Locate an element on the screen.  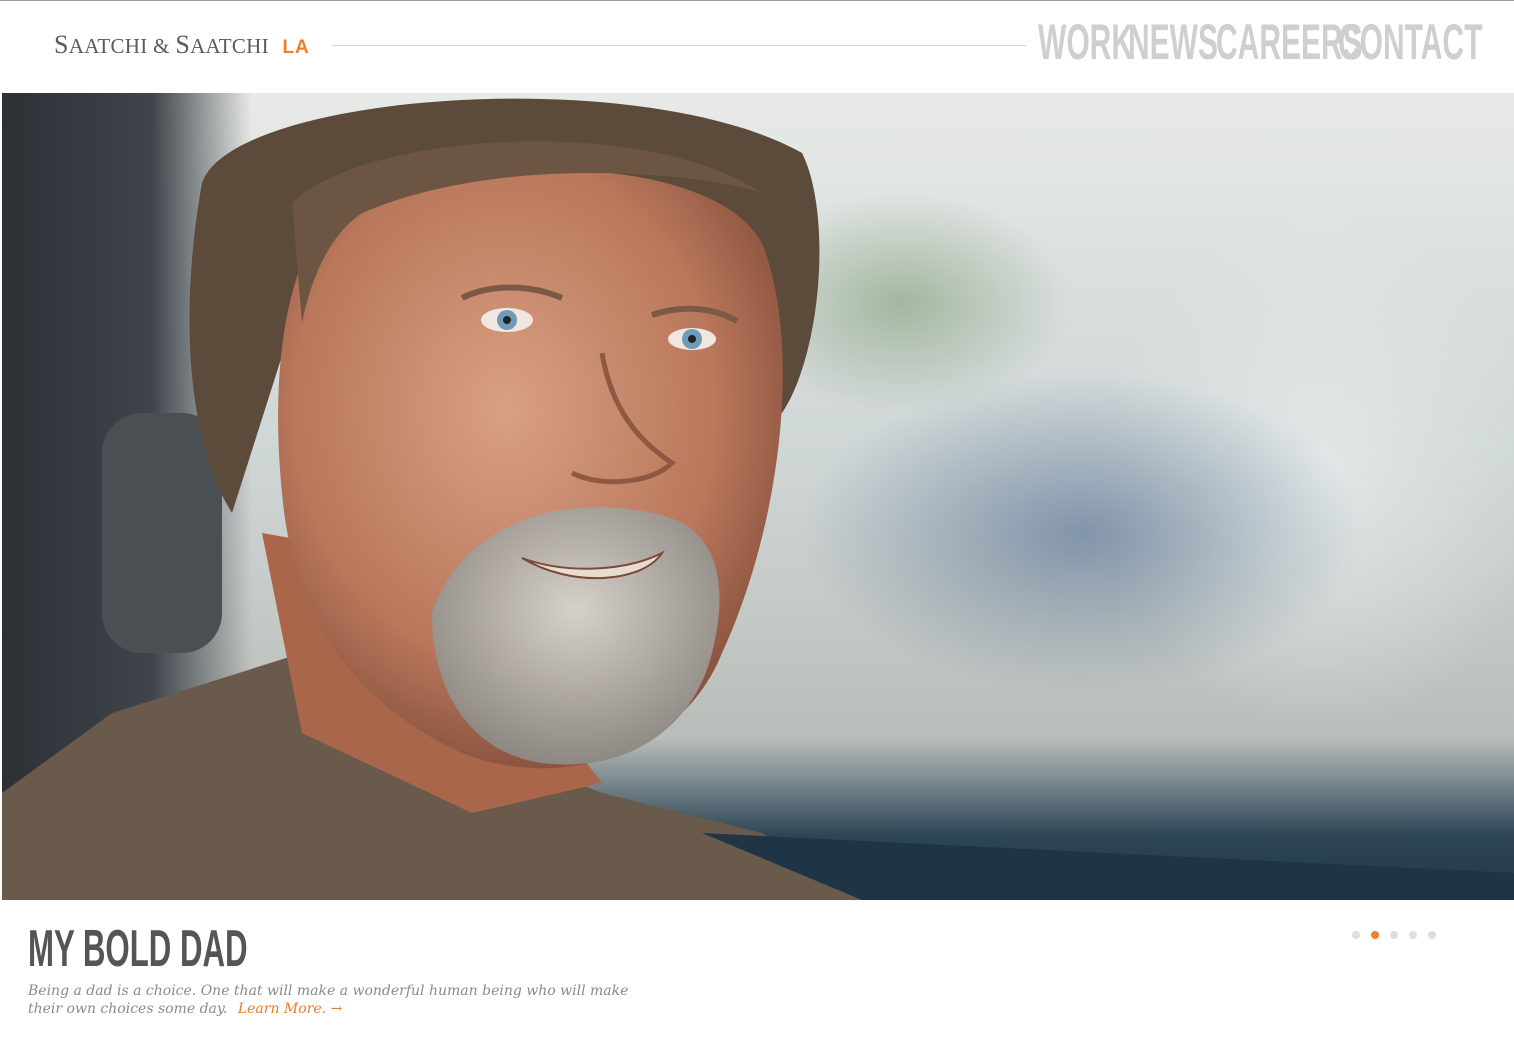
logo: SAATCHI & SAATCHI LA is located at coordinates (182, 45).